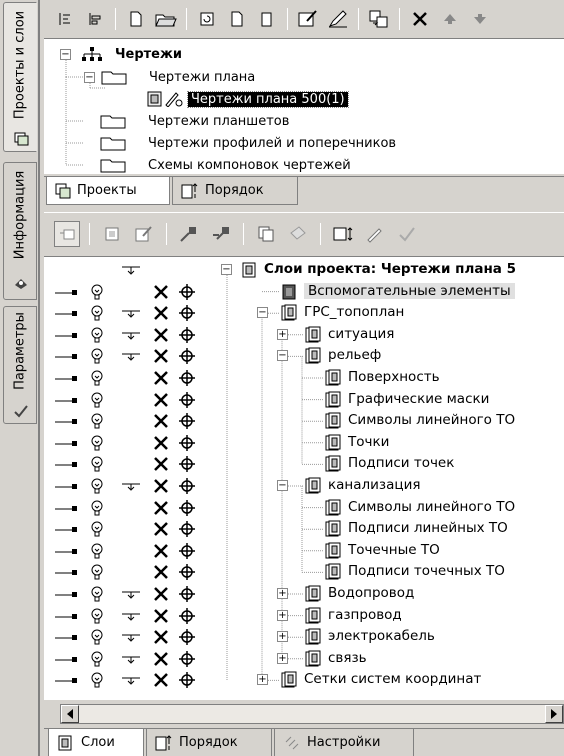 The width and height of the screenshot is (564, 756). I want to click on tab-settings: Настройки, so click(344, 742).